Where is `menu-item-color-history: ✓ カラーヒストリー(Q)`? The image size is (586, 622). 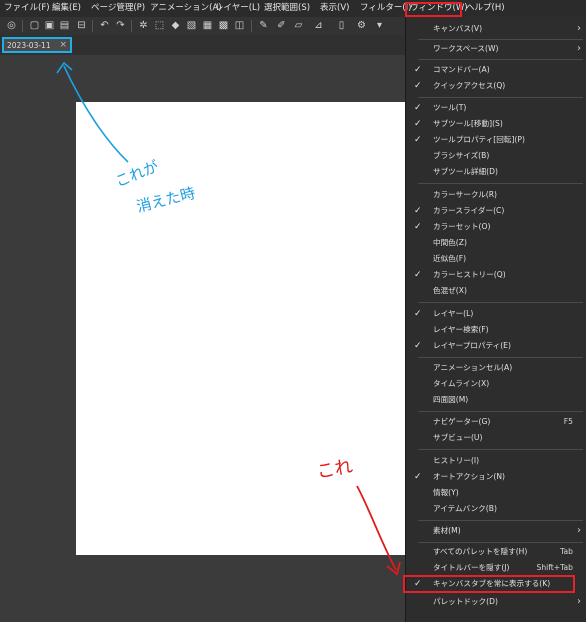 menu-item-color-history: ✓ カラーヒストリー(Q) is located at coordinates (496, 275).